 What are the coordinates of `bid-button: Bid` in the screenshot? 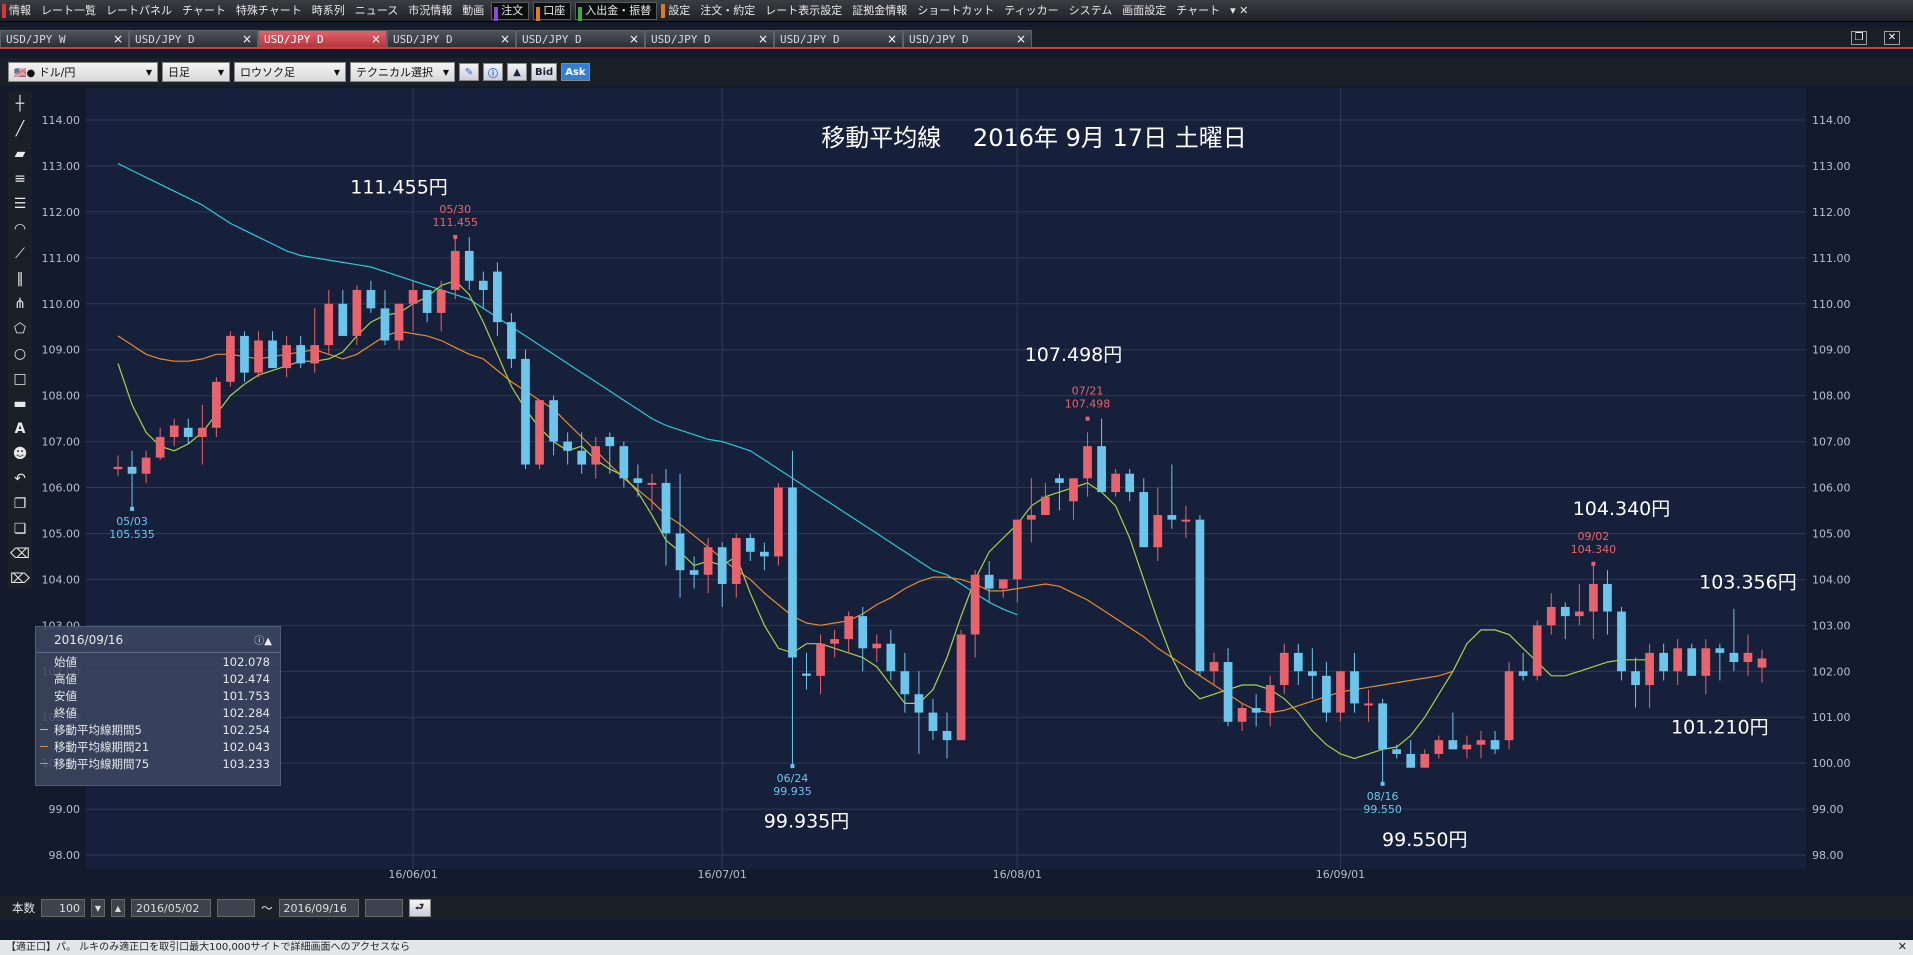 It's located at (544, 72).